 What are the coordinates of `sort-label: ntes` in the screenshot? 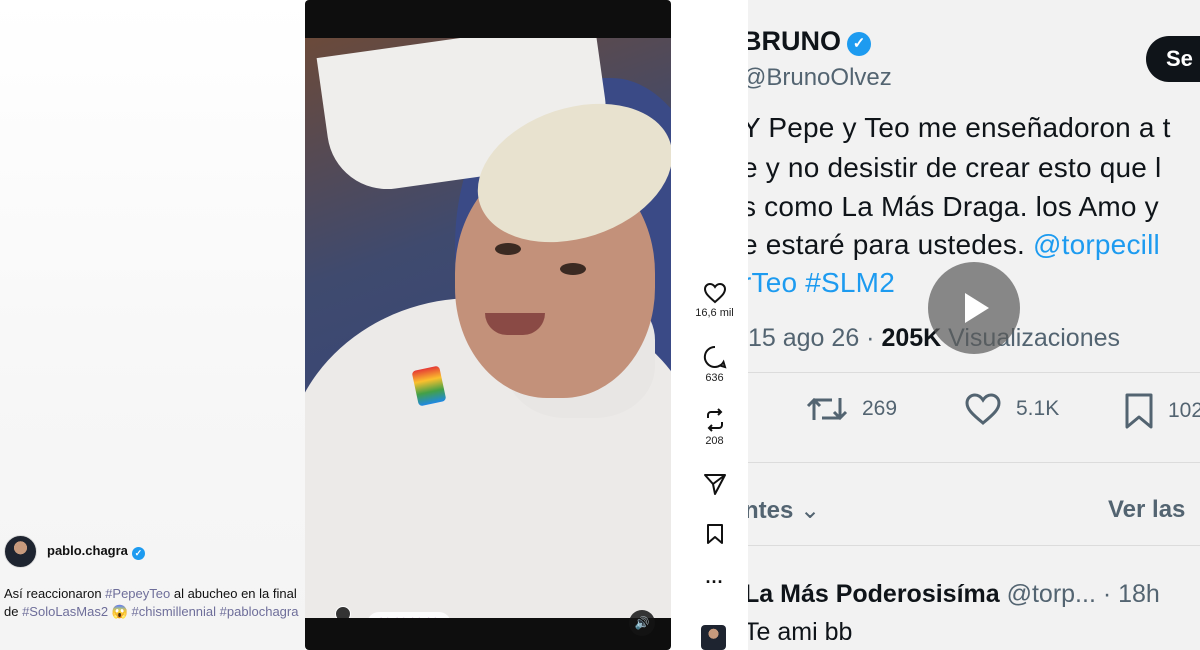 It's located at (771, 510).